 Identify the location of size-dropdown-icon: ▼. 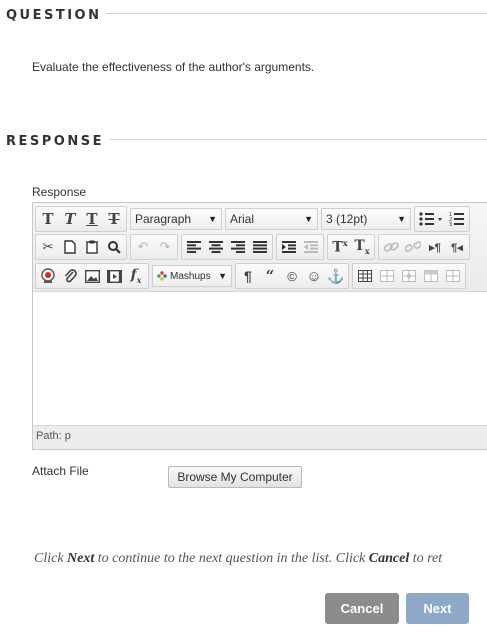
(401, 219).